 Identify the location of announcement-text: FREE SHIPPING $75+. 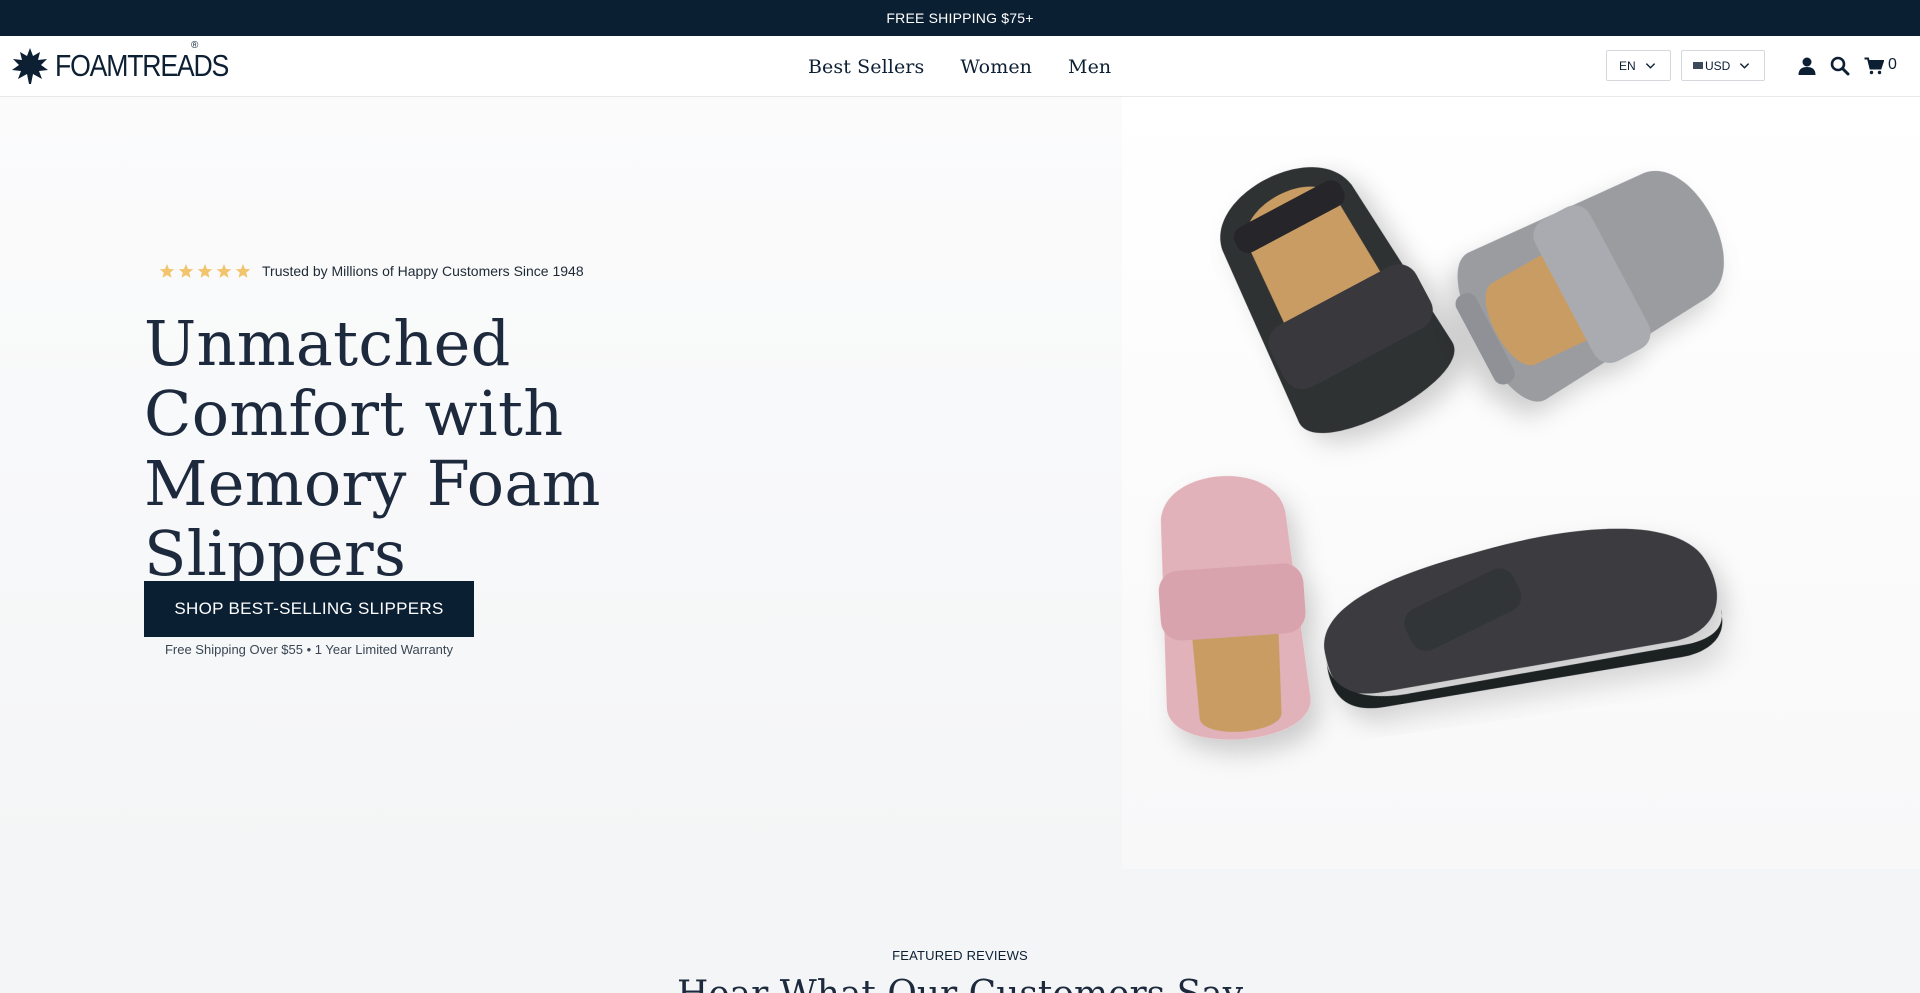
(960, 18).